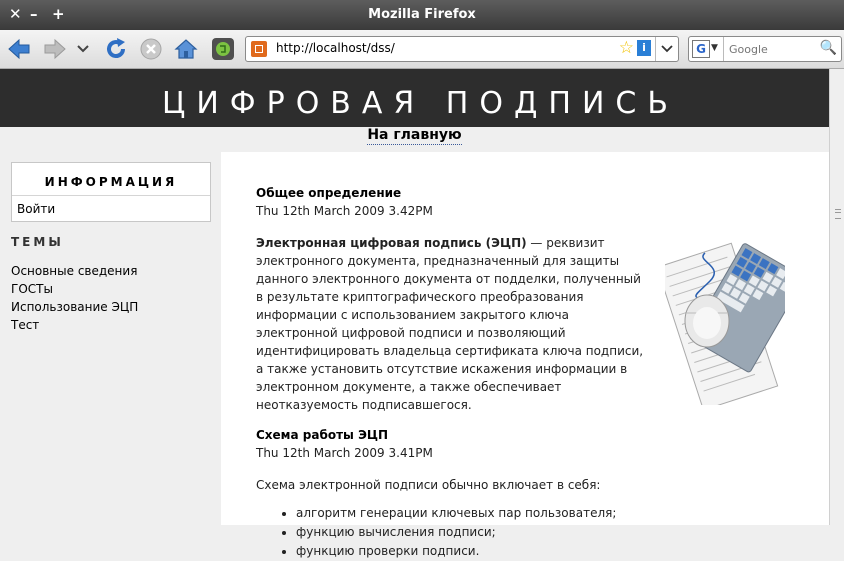 Image resolution: width=844 pixels, height=561 pixels. Describe the element at coordinates (111, 307) in the screenshot. I see `theme-link-usage: Использование ЭЦП` at that location.